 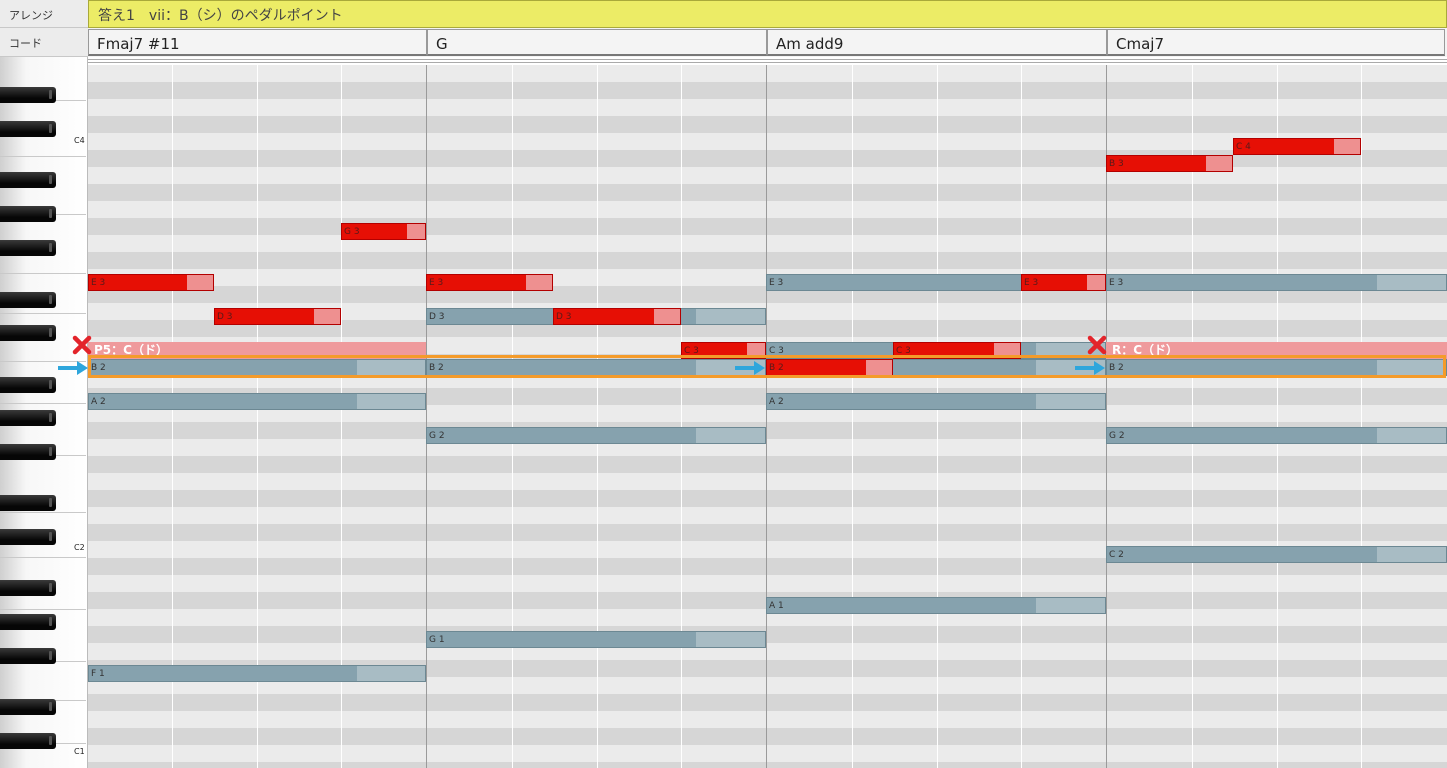 What do you see at coordinates (257, 42) in the screenshot?
I see `chord-cell-1: Fmaj7 #11` at bounding box center [257, 42].